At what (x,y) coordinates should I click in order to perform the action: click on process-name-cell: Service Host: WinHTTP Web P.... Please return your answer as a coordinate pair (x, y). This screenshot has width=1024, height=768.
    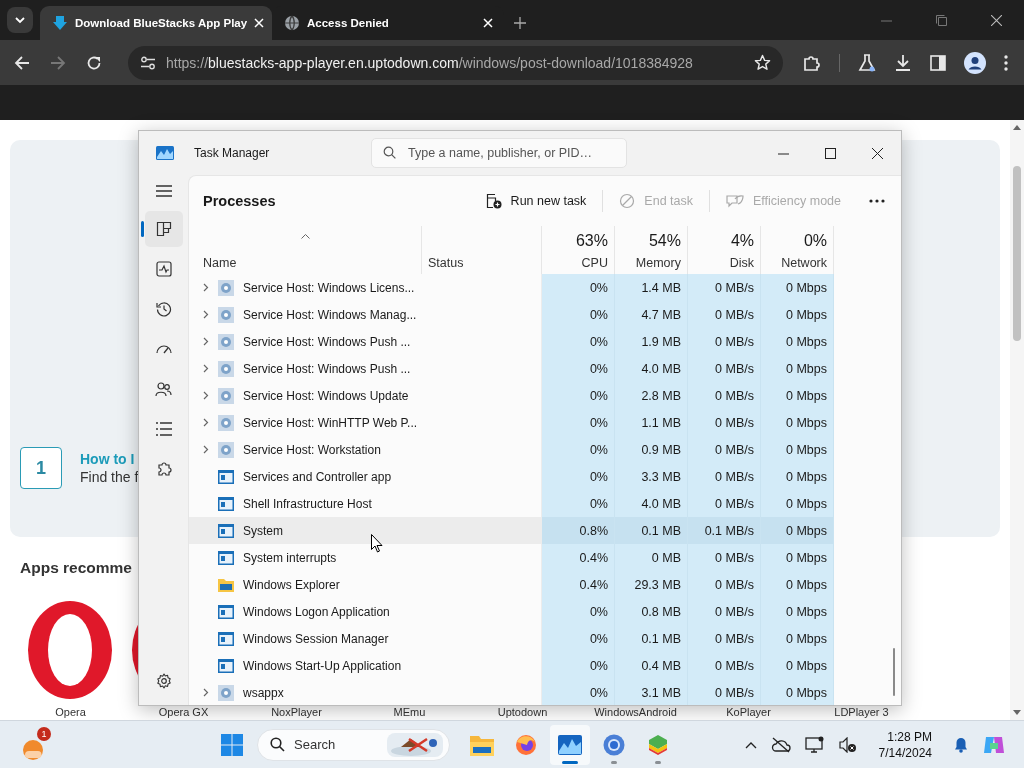
    Looking at the image, I should click on (305, 422).